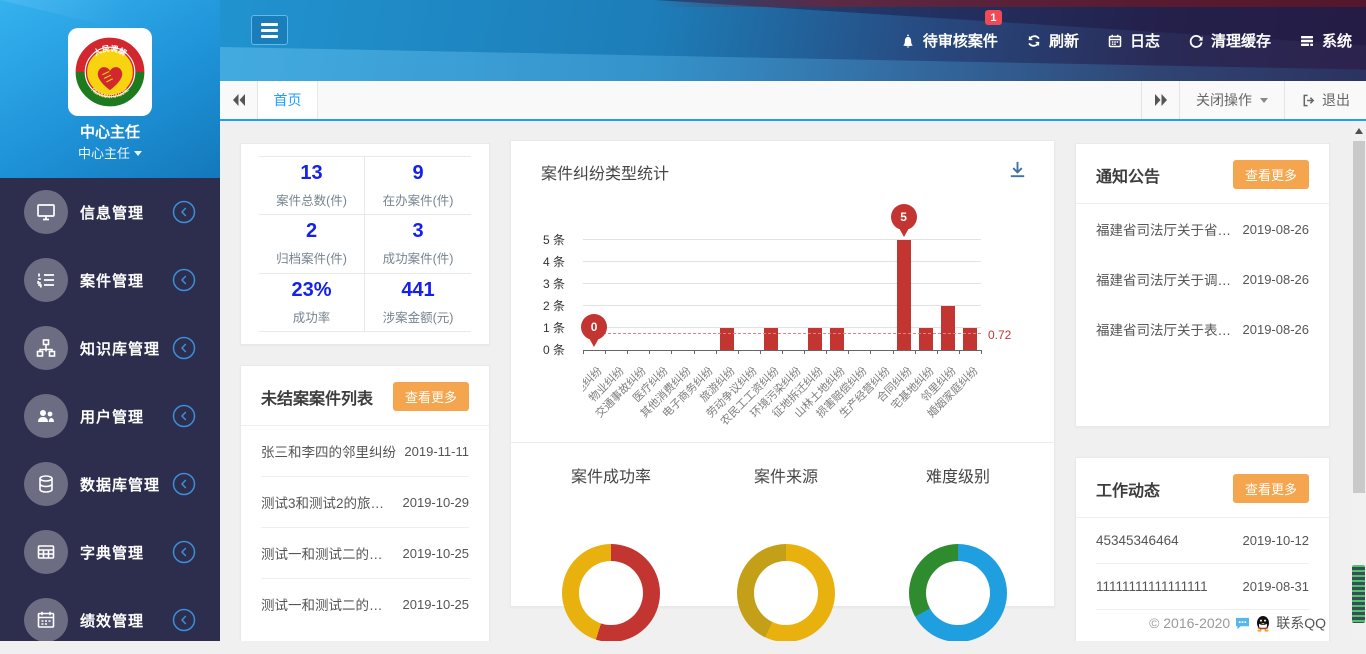  What do you see at coordinates (1229, 40) in the screenshot?
I see `clear-cache-button: 清理缓存` at bounding box center [1229, 40].